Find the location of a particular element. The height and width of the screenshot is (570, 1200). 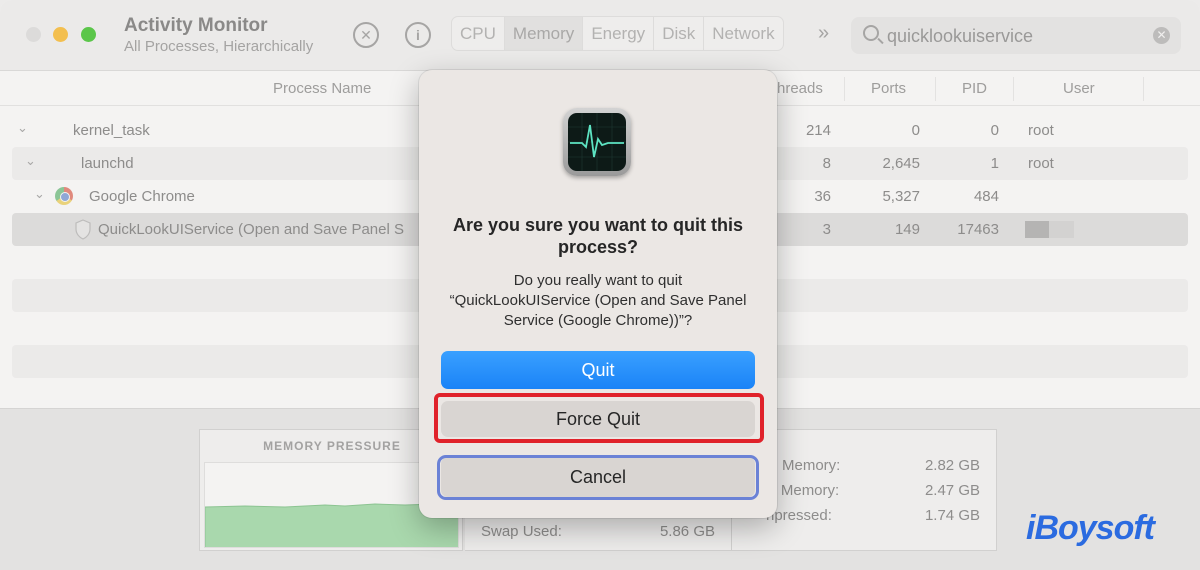

ports-value: 5,327 is located at coordinates (901, 196).